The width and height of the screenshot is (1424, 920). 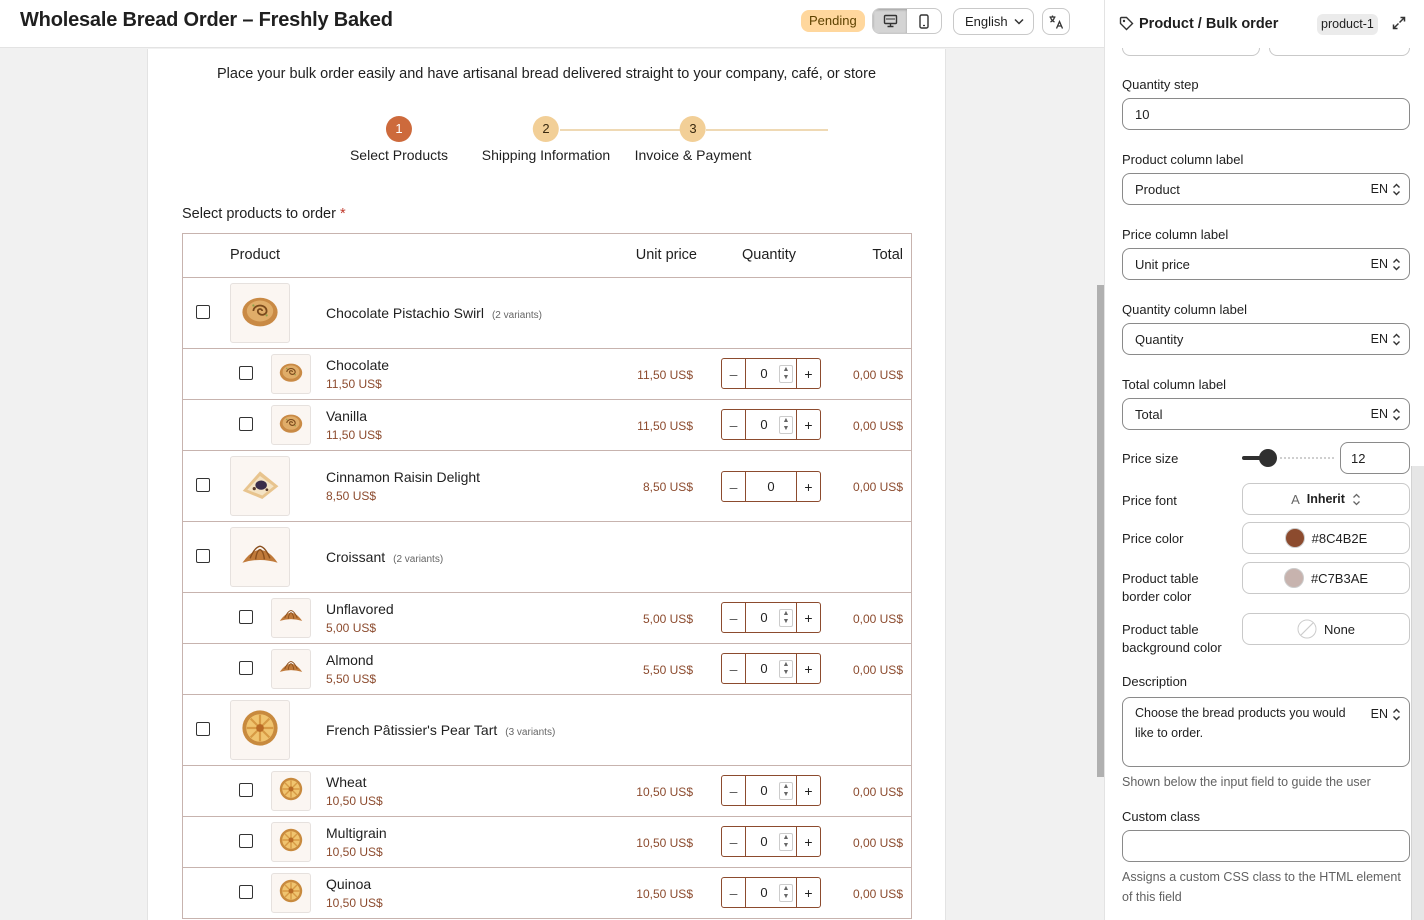 I want to click on product-name-text: Chocolate Pistachio Swirl, so click(x=405, y=313).